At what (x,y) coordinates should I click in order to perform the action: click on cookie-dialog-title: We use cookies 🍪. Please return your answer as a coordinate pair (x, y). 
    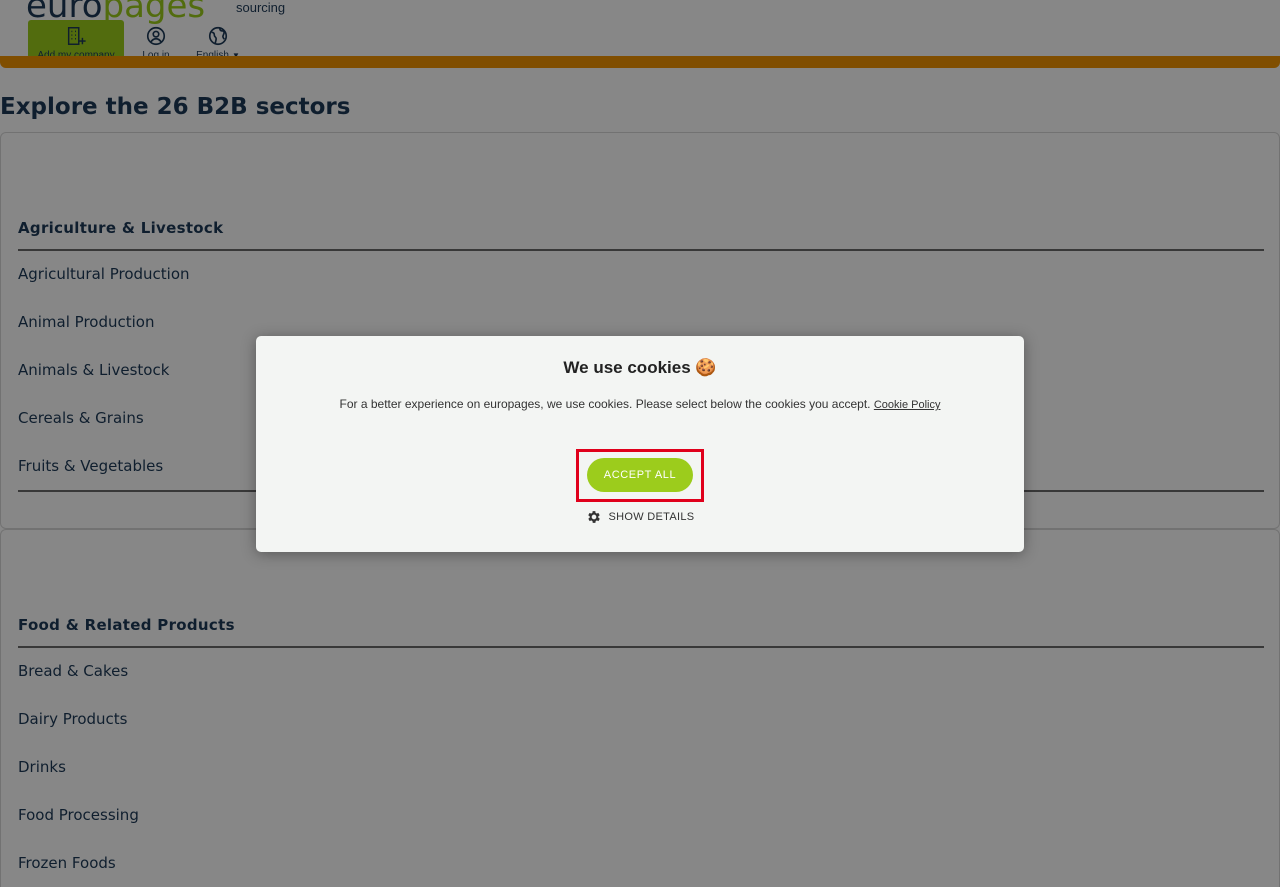
    Looking at the image, I should click on (640, 367).